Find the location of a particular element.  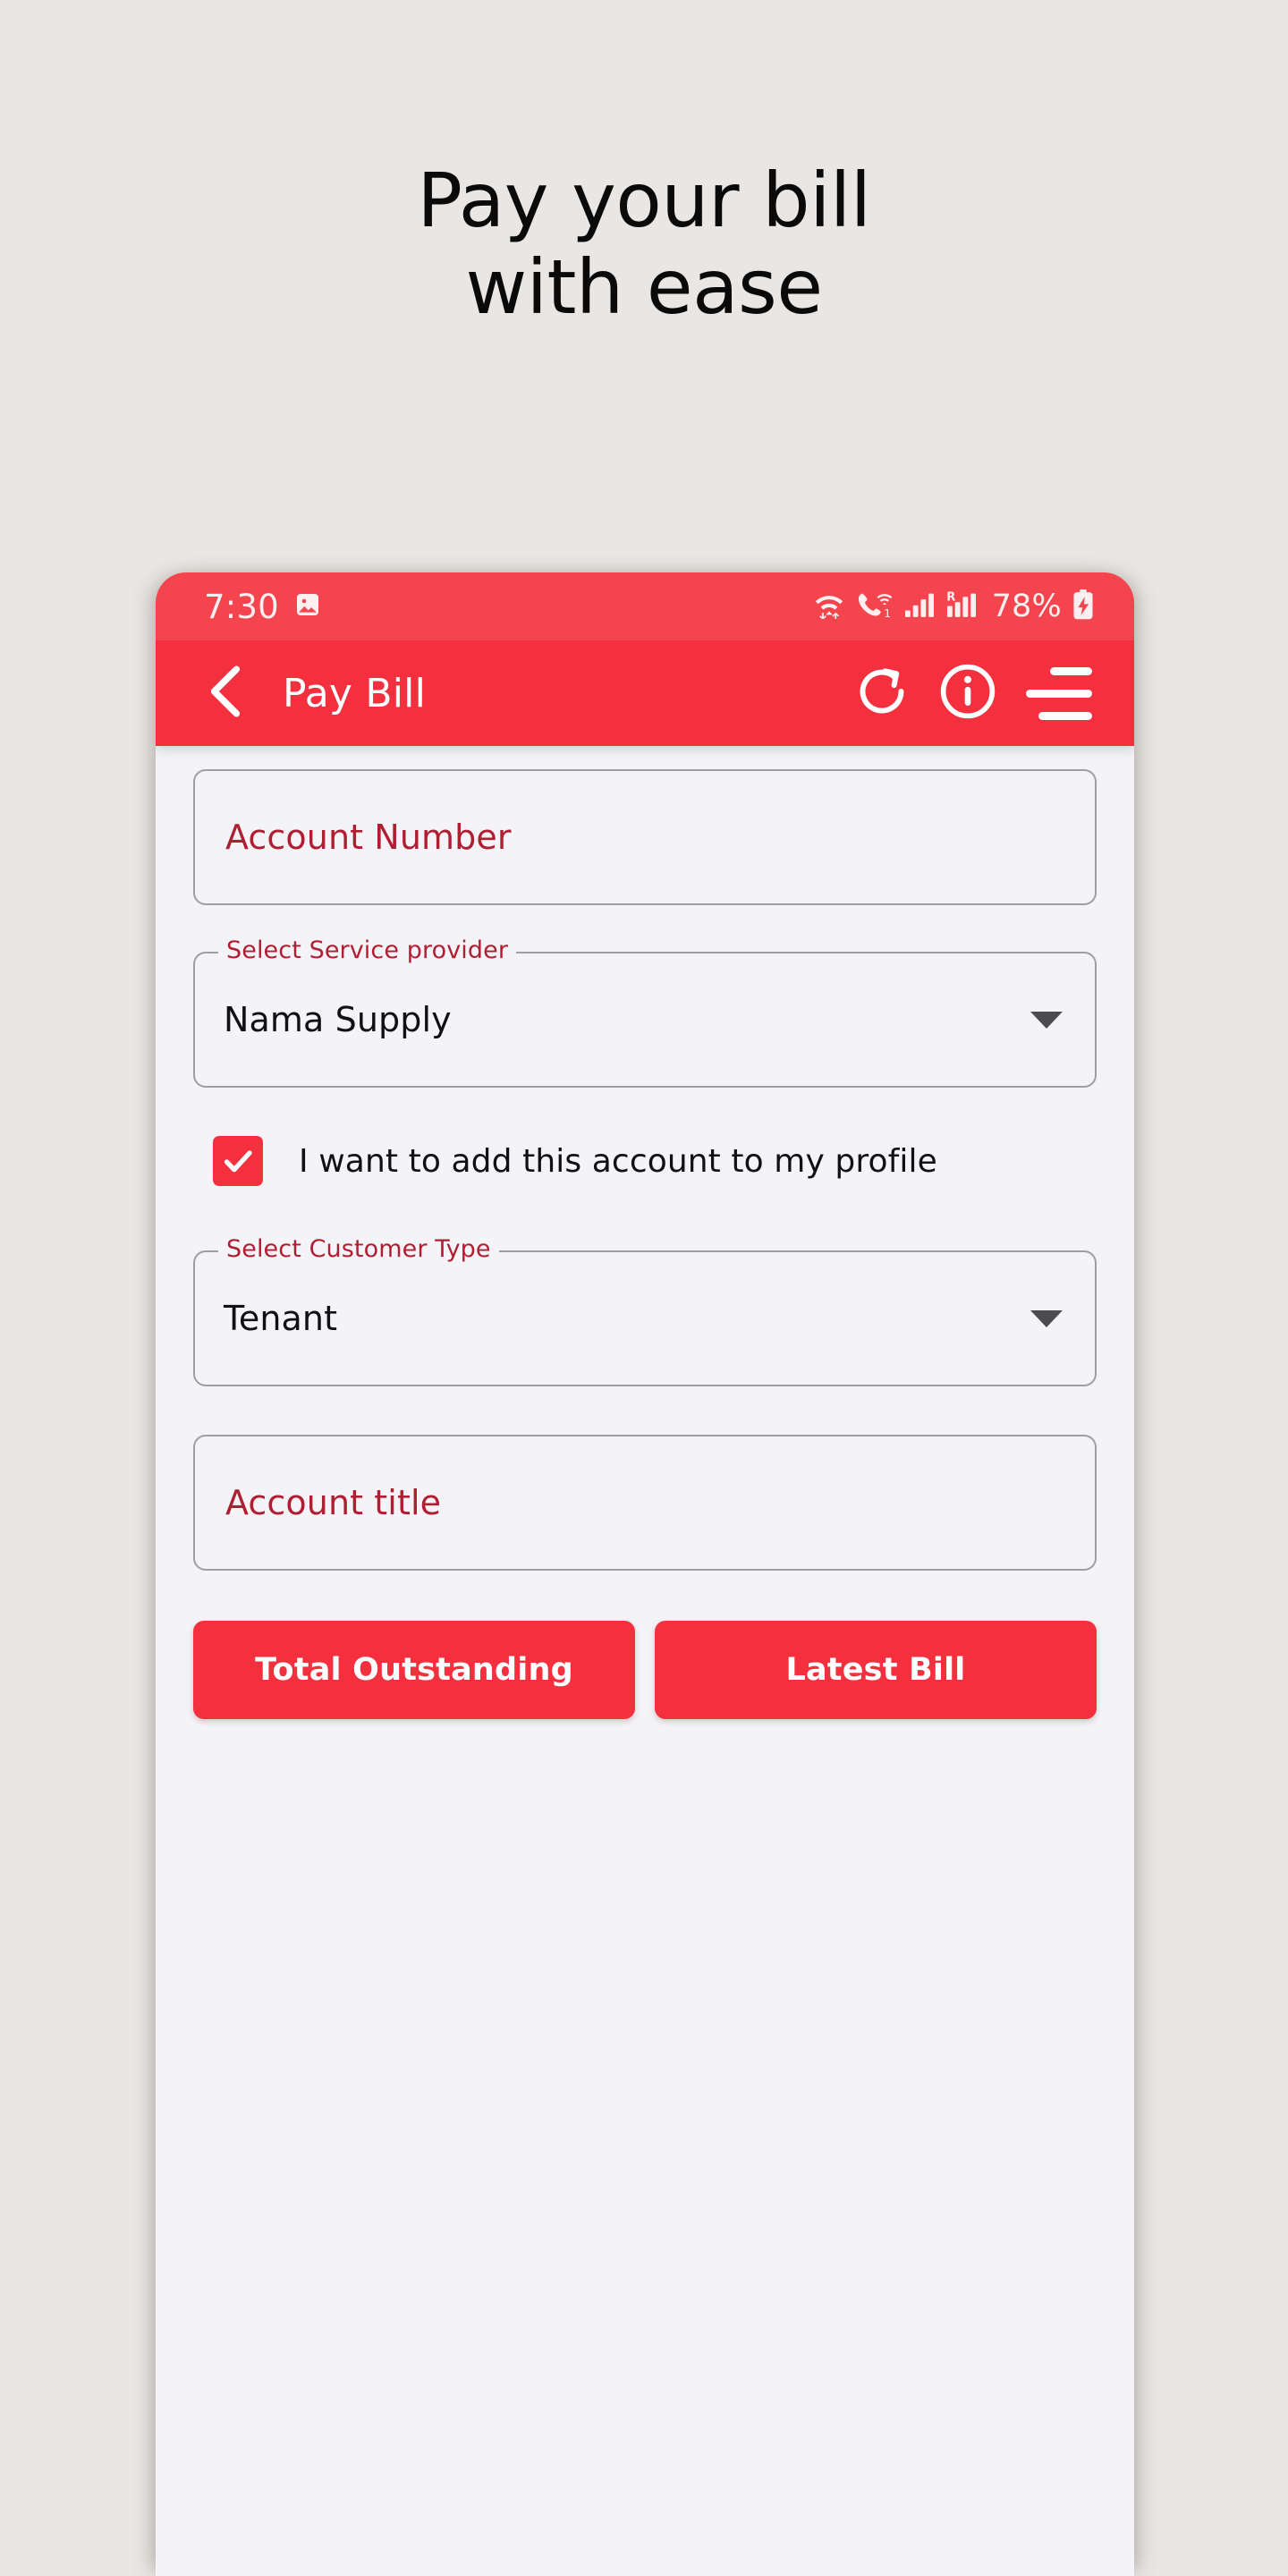

page-title: Pay Bill is located at coordinates (355, 693).